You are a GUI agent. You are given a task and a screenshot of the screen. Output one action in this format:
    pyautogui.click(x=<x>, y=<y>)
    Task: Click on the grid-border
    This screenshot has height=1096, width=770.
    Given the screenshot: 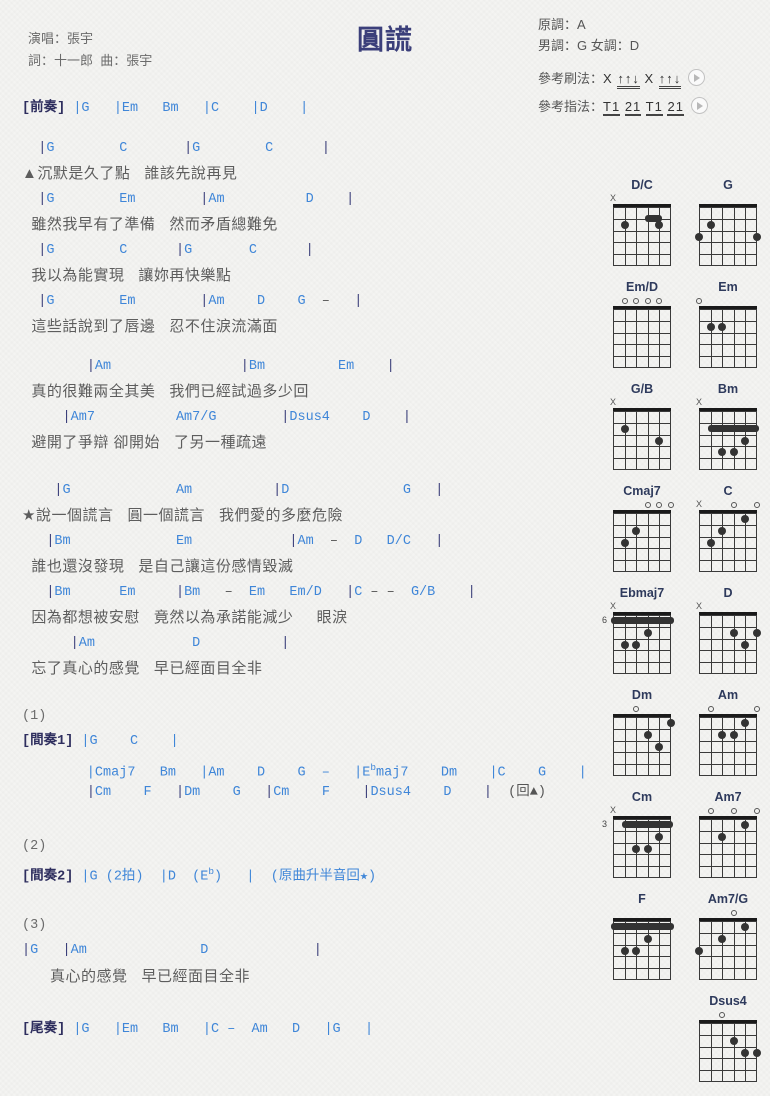 What is the action you would take?
    pyautogui.click(x=728, y=848)
    